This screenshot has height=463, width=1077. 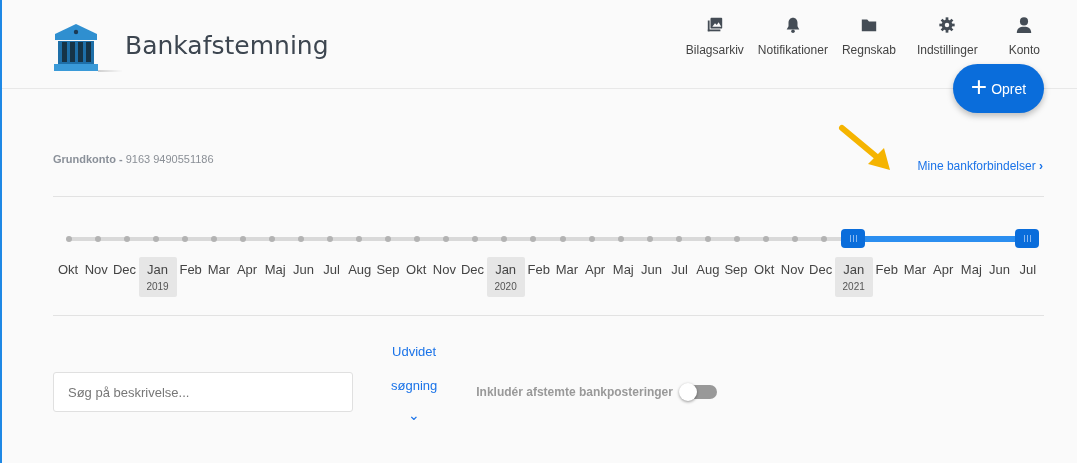 I want to click on nav-link: Bilagsarkiv, so click(x=714, y=36).